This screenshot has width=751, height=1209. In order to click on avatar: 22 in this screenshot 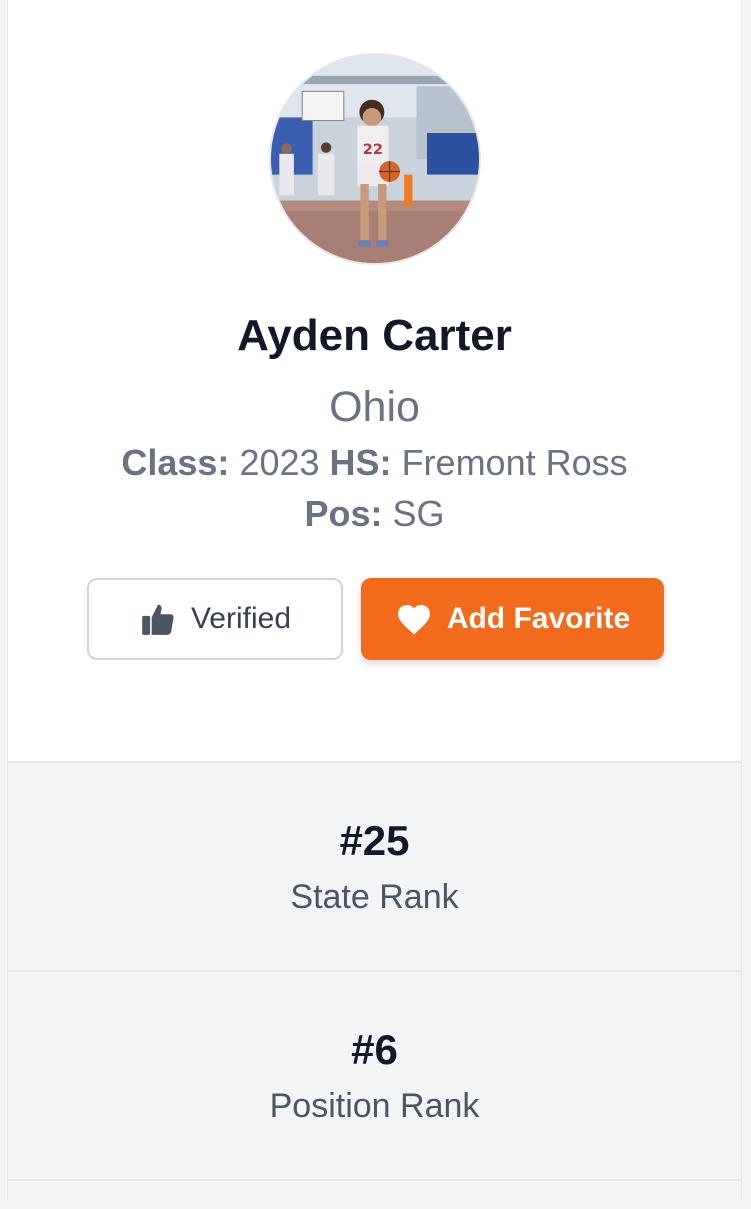, I will do `click(375, 159)`.